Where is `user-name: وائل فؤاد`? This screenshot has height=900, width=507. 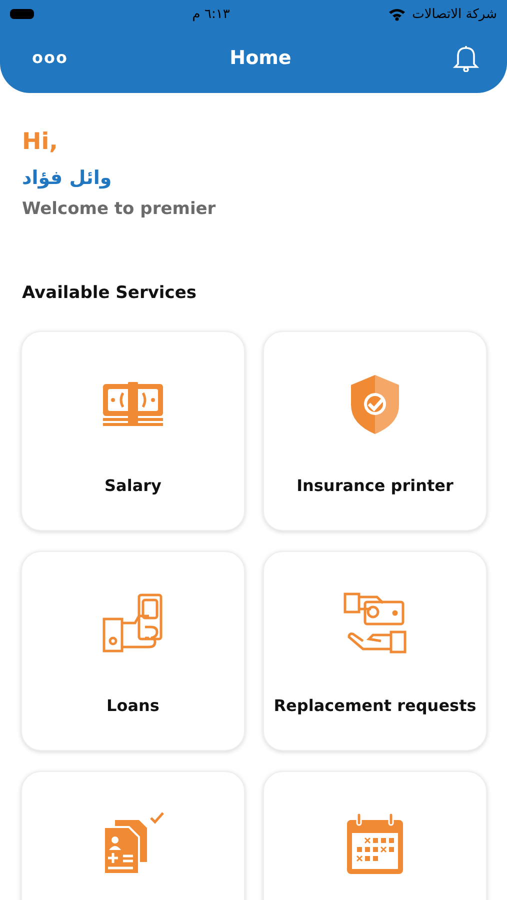 user-name: وائل فؤاد is located at coordinates (67, 178).